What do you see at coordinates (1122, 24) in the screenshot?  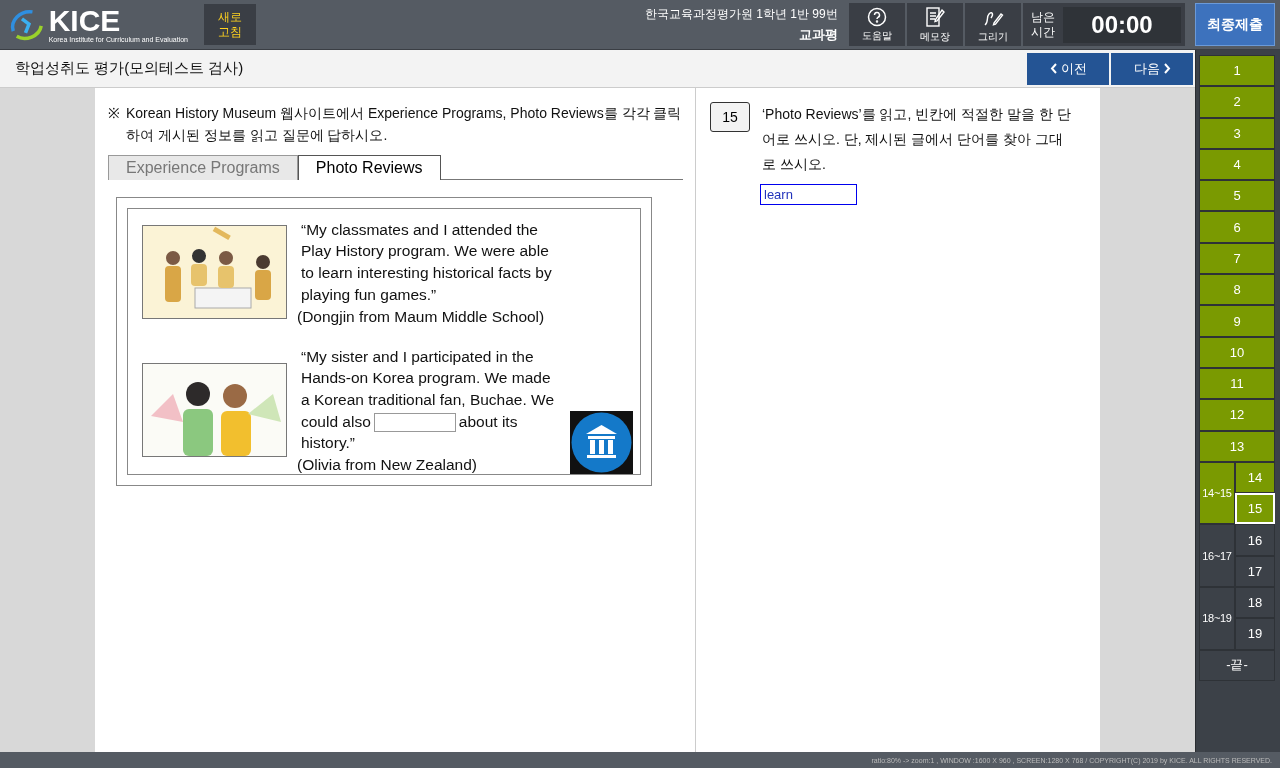 I see `timer-value: 00:00` at bounding box center [1122, 24].